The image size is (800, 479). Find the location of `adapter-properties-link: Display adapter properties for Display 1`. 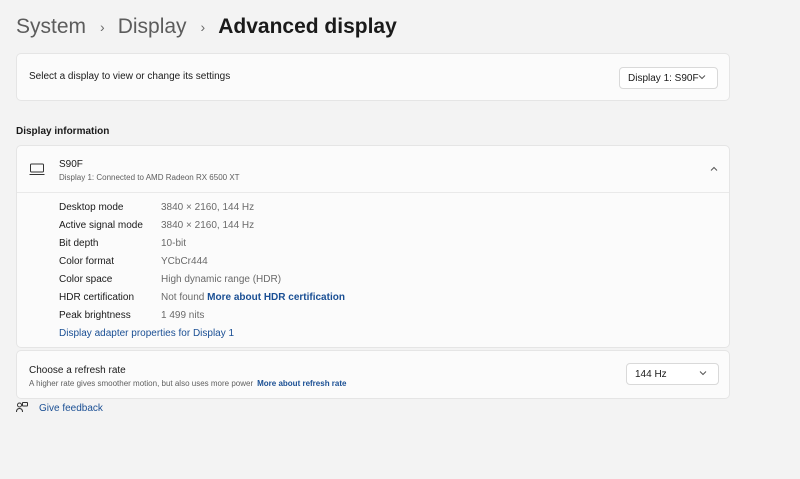

adapter-properties-link: Display adapter properties for Display 1 is located at coordinates (146, 333).